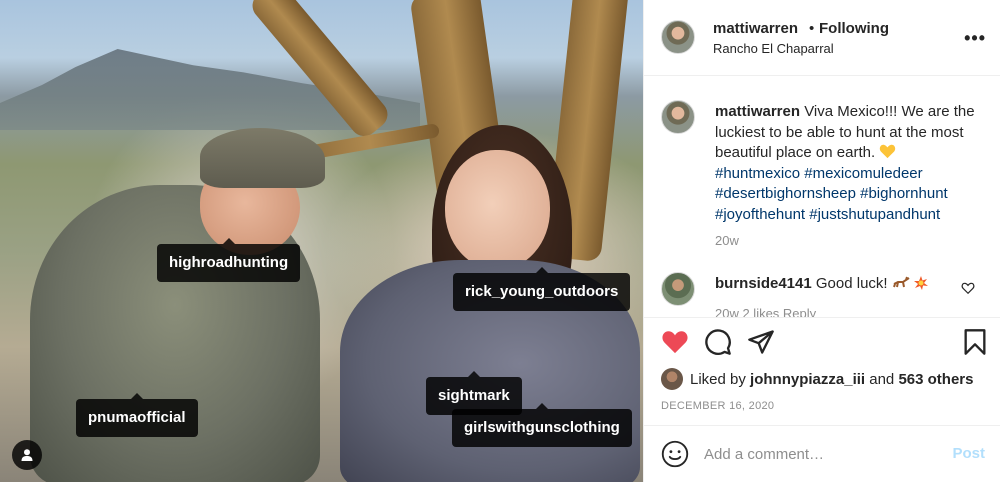 The height and width of the screenshot is (482, 1000). I want to click on author-username: mattiwarren, so click(755, 28).